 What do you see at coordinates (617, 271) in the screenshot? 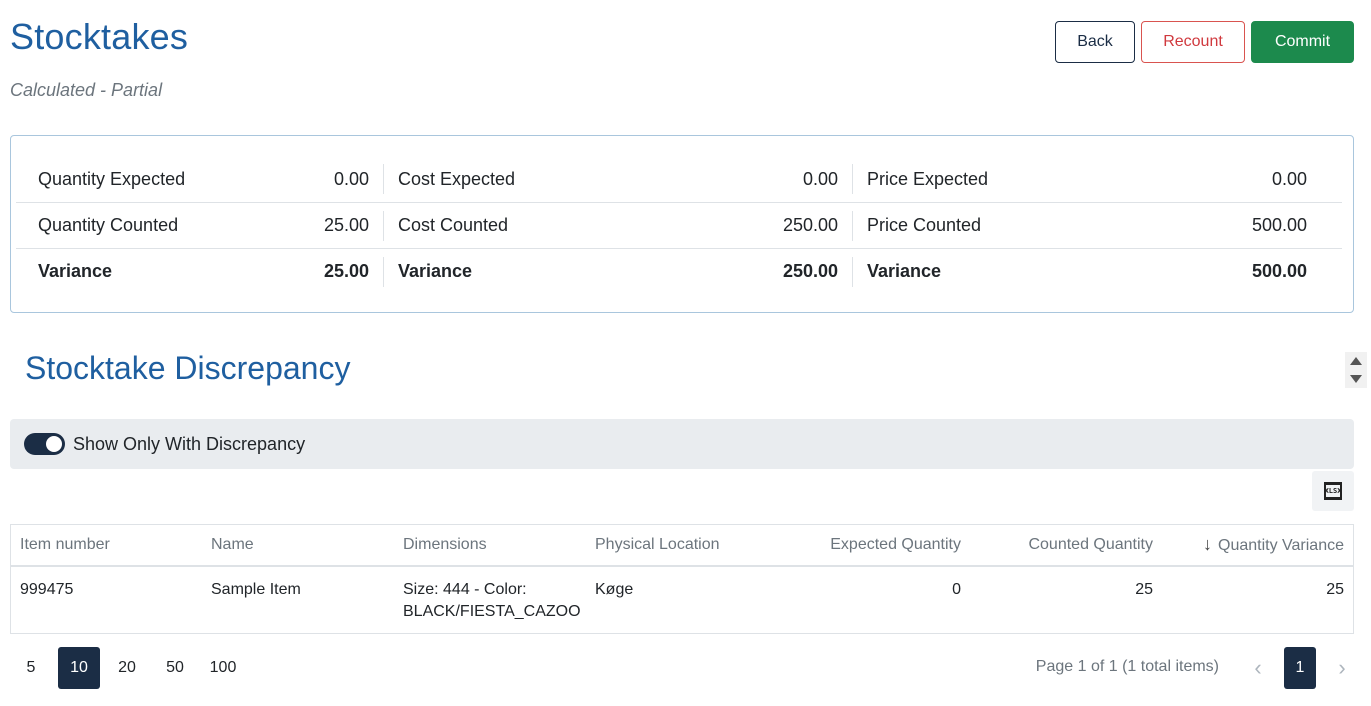
I see `summary-cell: Variance 250.00` at bounding box center [617, 271].